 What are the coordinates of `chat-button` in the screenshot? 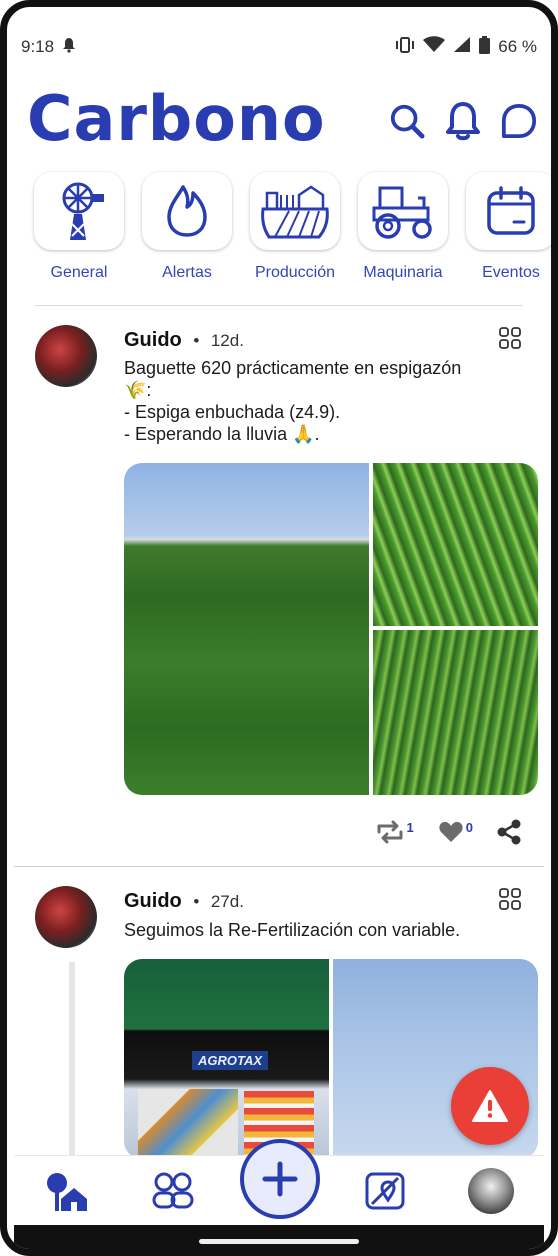 It's located at (519, 121).